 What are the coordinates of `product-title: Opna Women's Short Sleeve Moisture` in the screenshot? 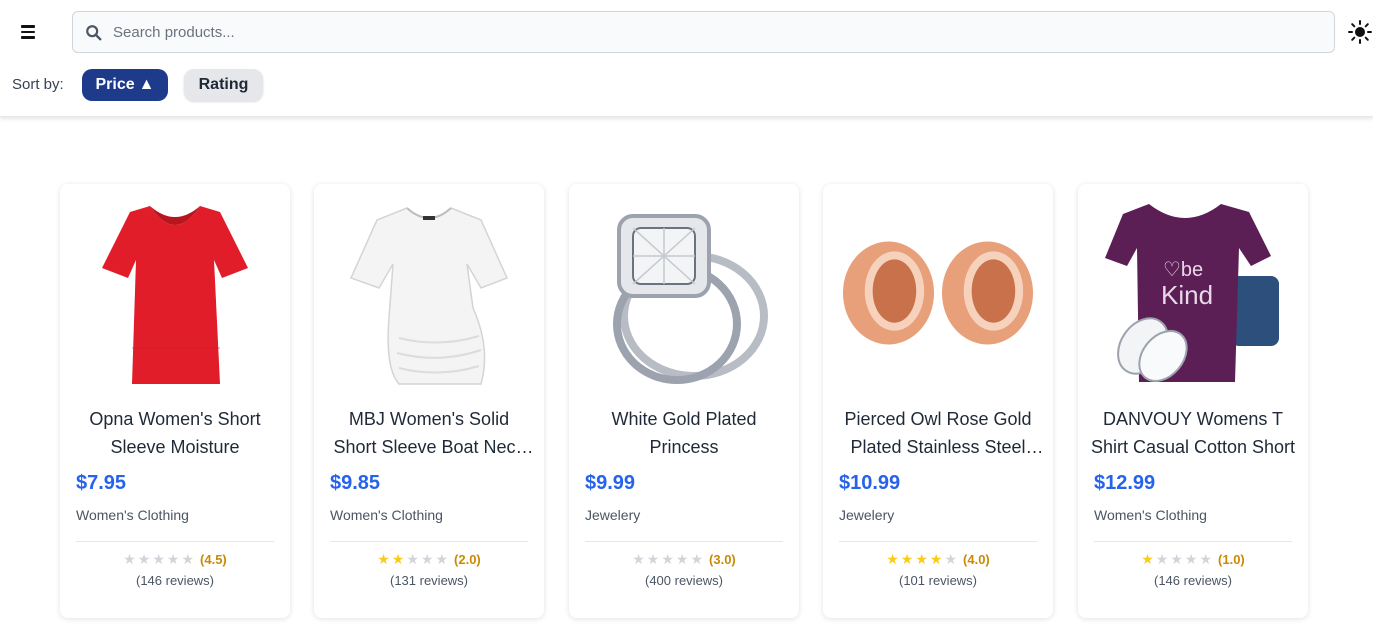 It's located at (175, 434).